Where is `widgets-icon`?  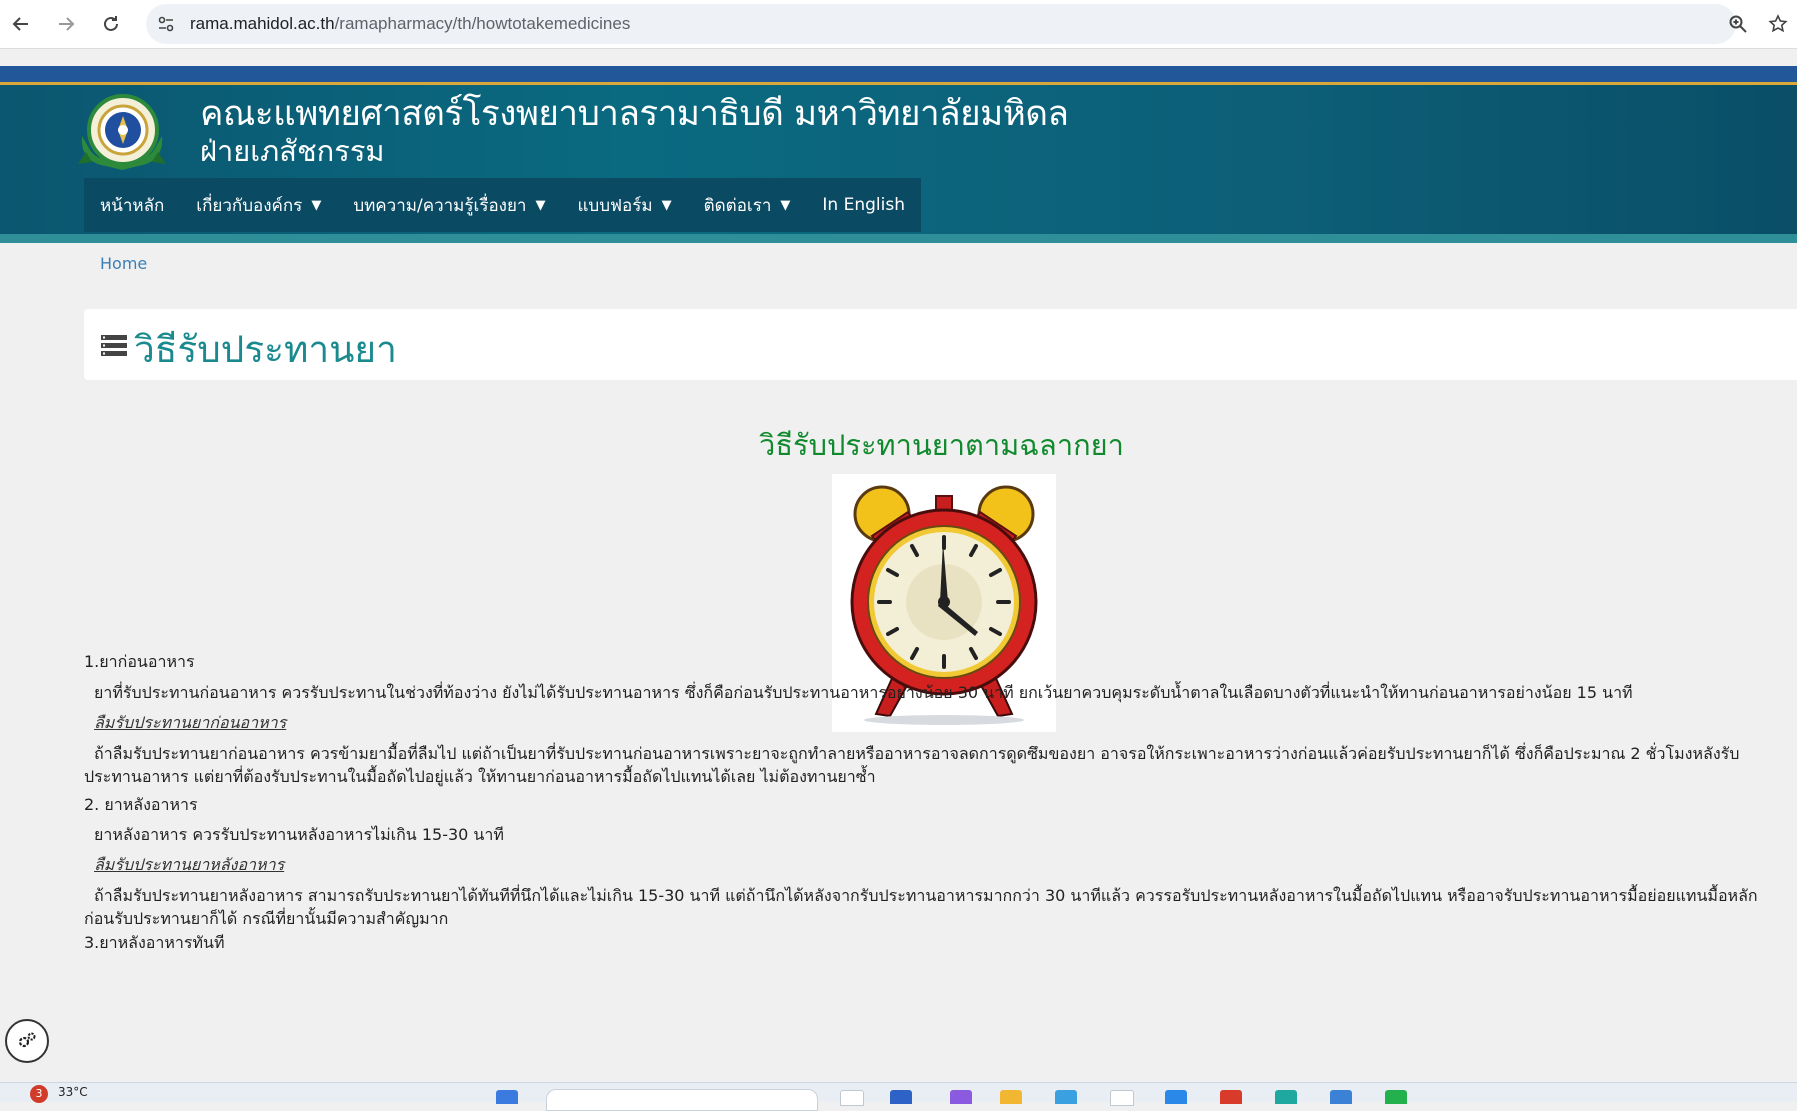
widgets-icon is located at coordinates (901, 1097).